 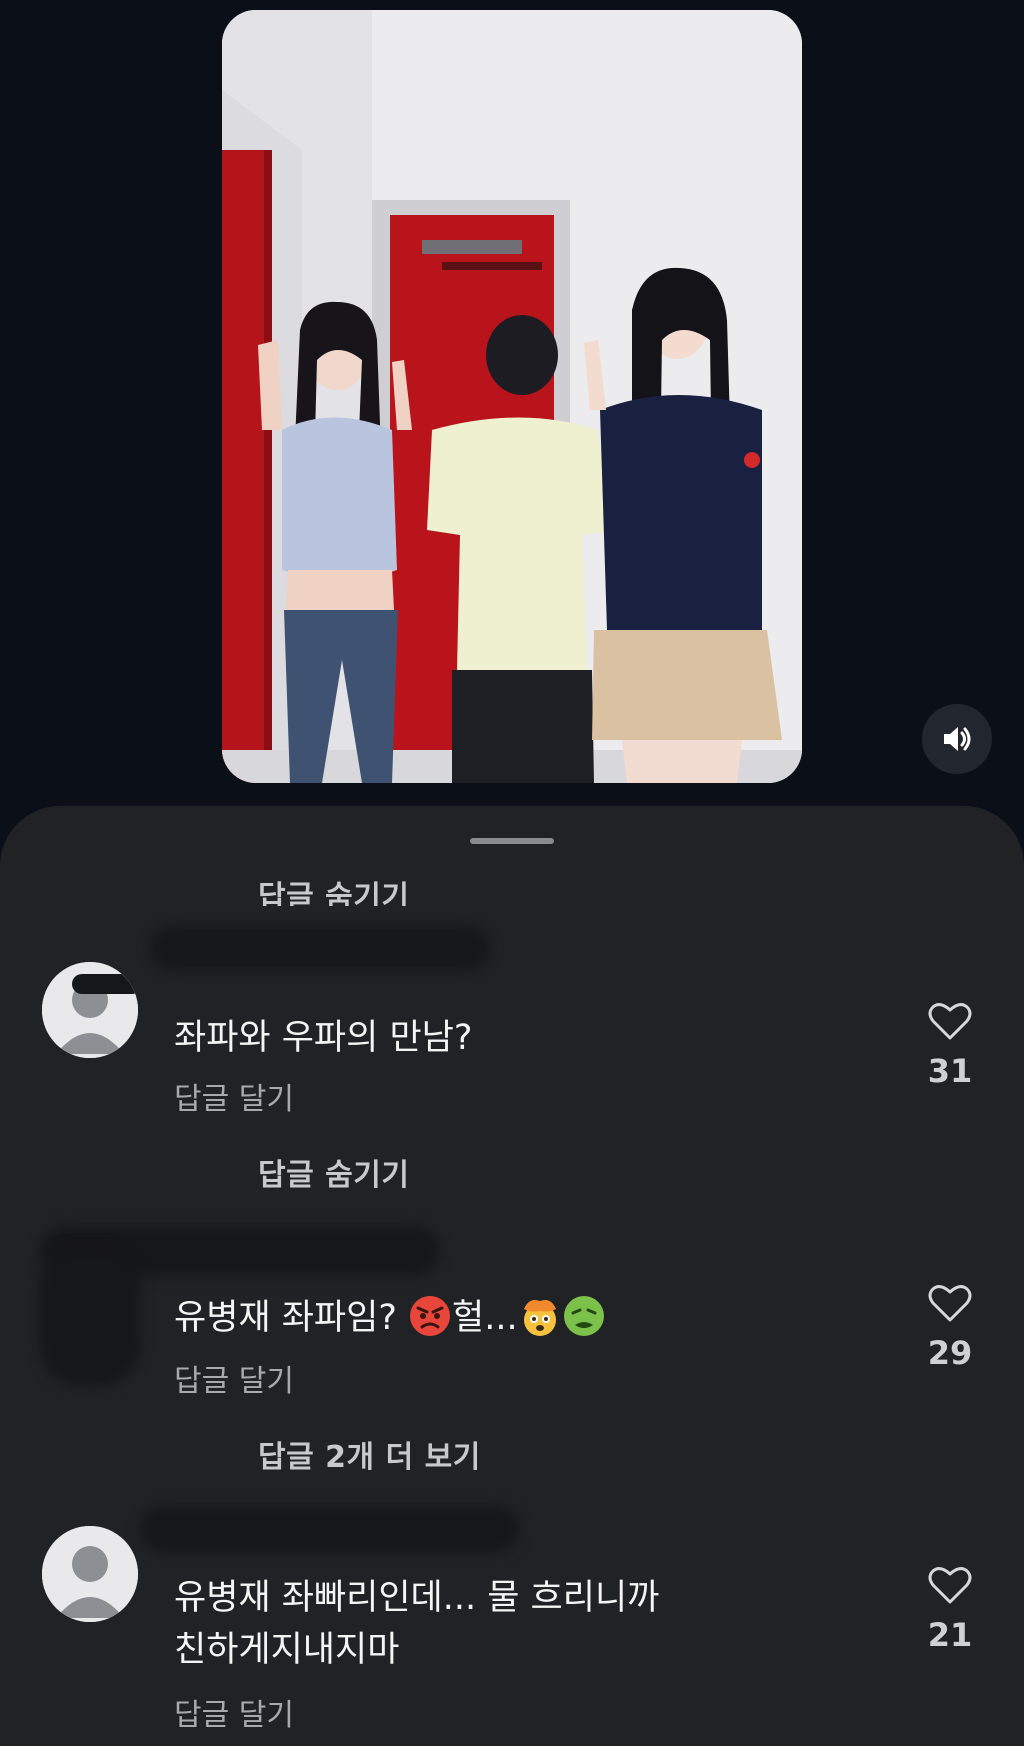 What do you see at coordinates (287, 1650) in the screenshot?
I see `comment-text-line: 친하게지내지마` at bounding box center [287, 1650].